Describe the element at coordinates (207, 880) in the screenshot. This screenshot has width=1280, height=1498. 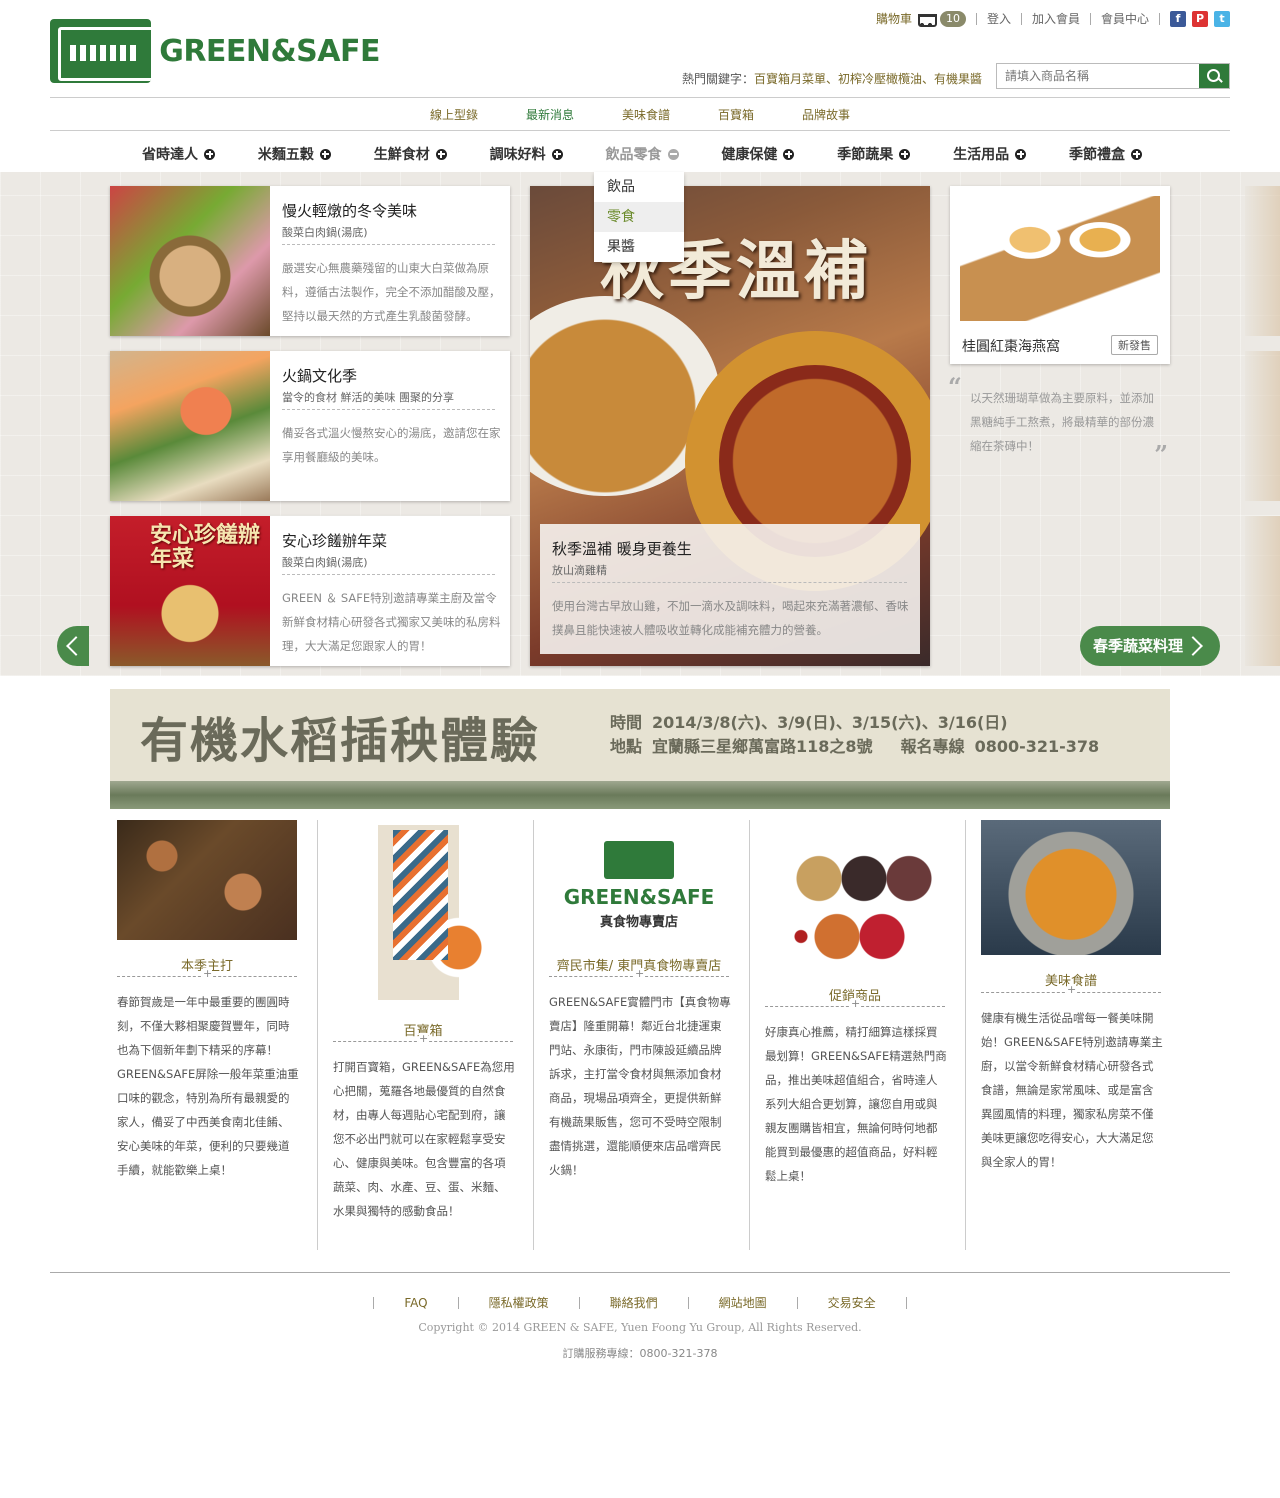
I see `season-feature-image` at that location.